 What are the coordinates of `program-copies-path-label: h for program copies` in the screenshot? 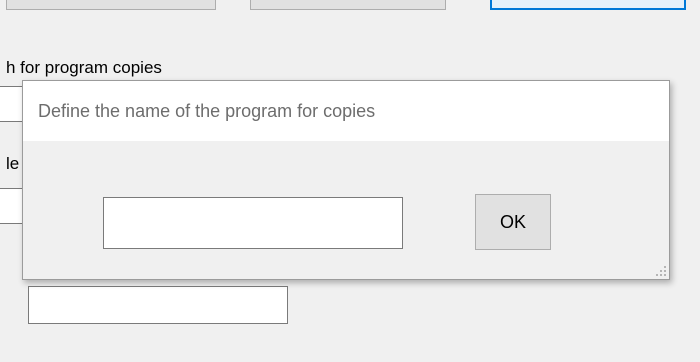 It's located at (84, 67).